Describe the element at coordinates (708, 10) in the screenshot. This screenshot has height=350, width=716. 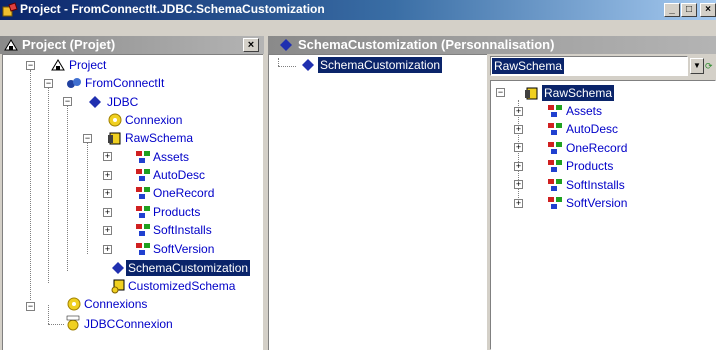
I see `close-button: ×` at that location.